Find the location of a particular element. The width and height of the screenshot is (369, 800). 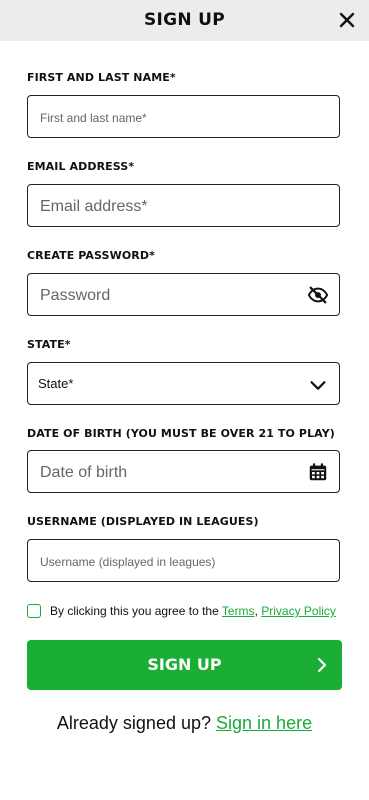

name-field-box is located at coordinates (183, 117).